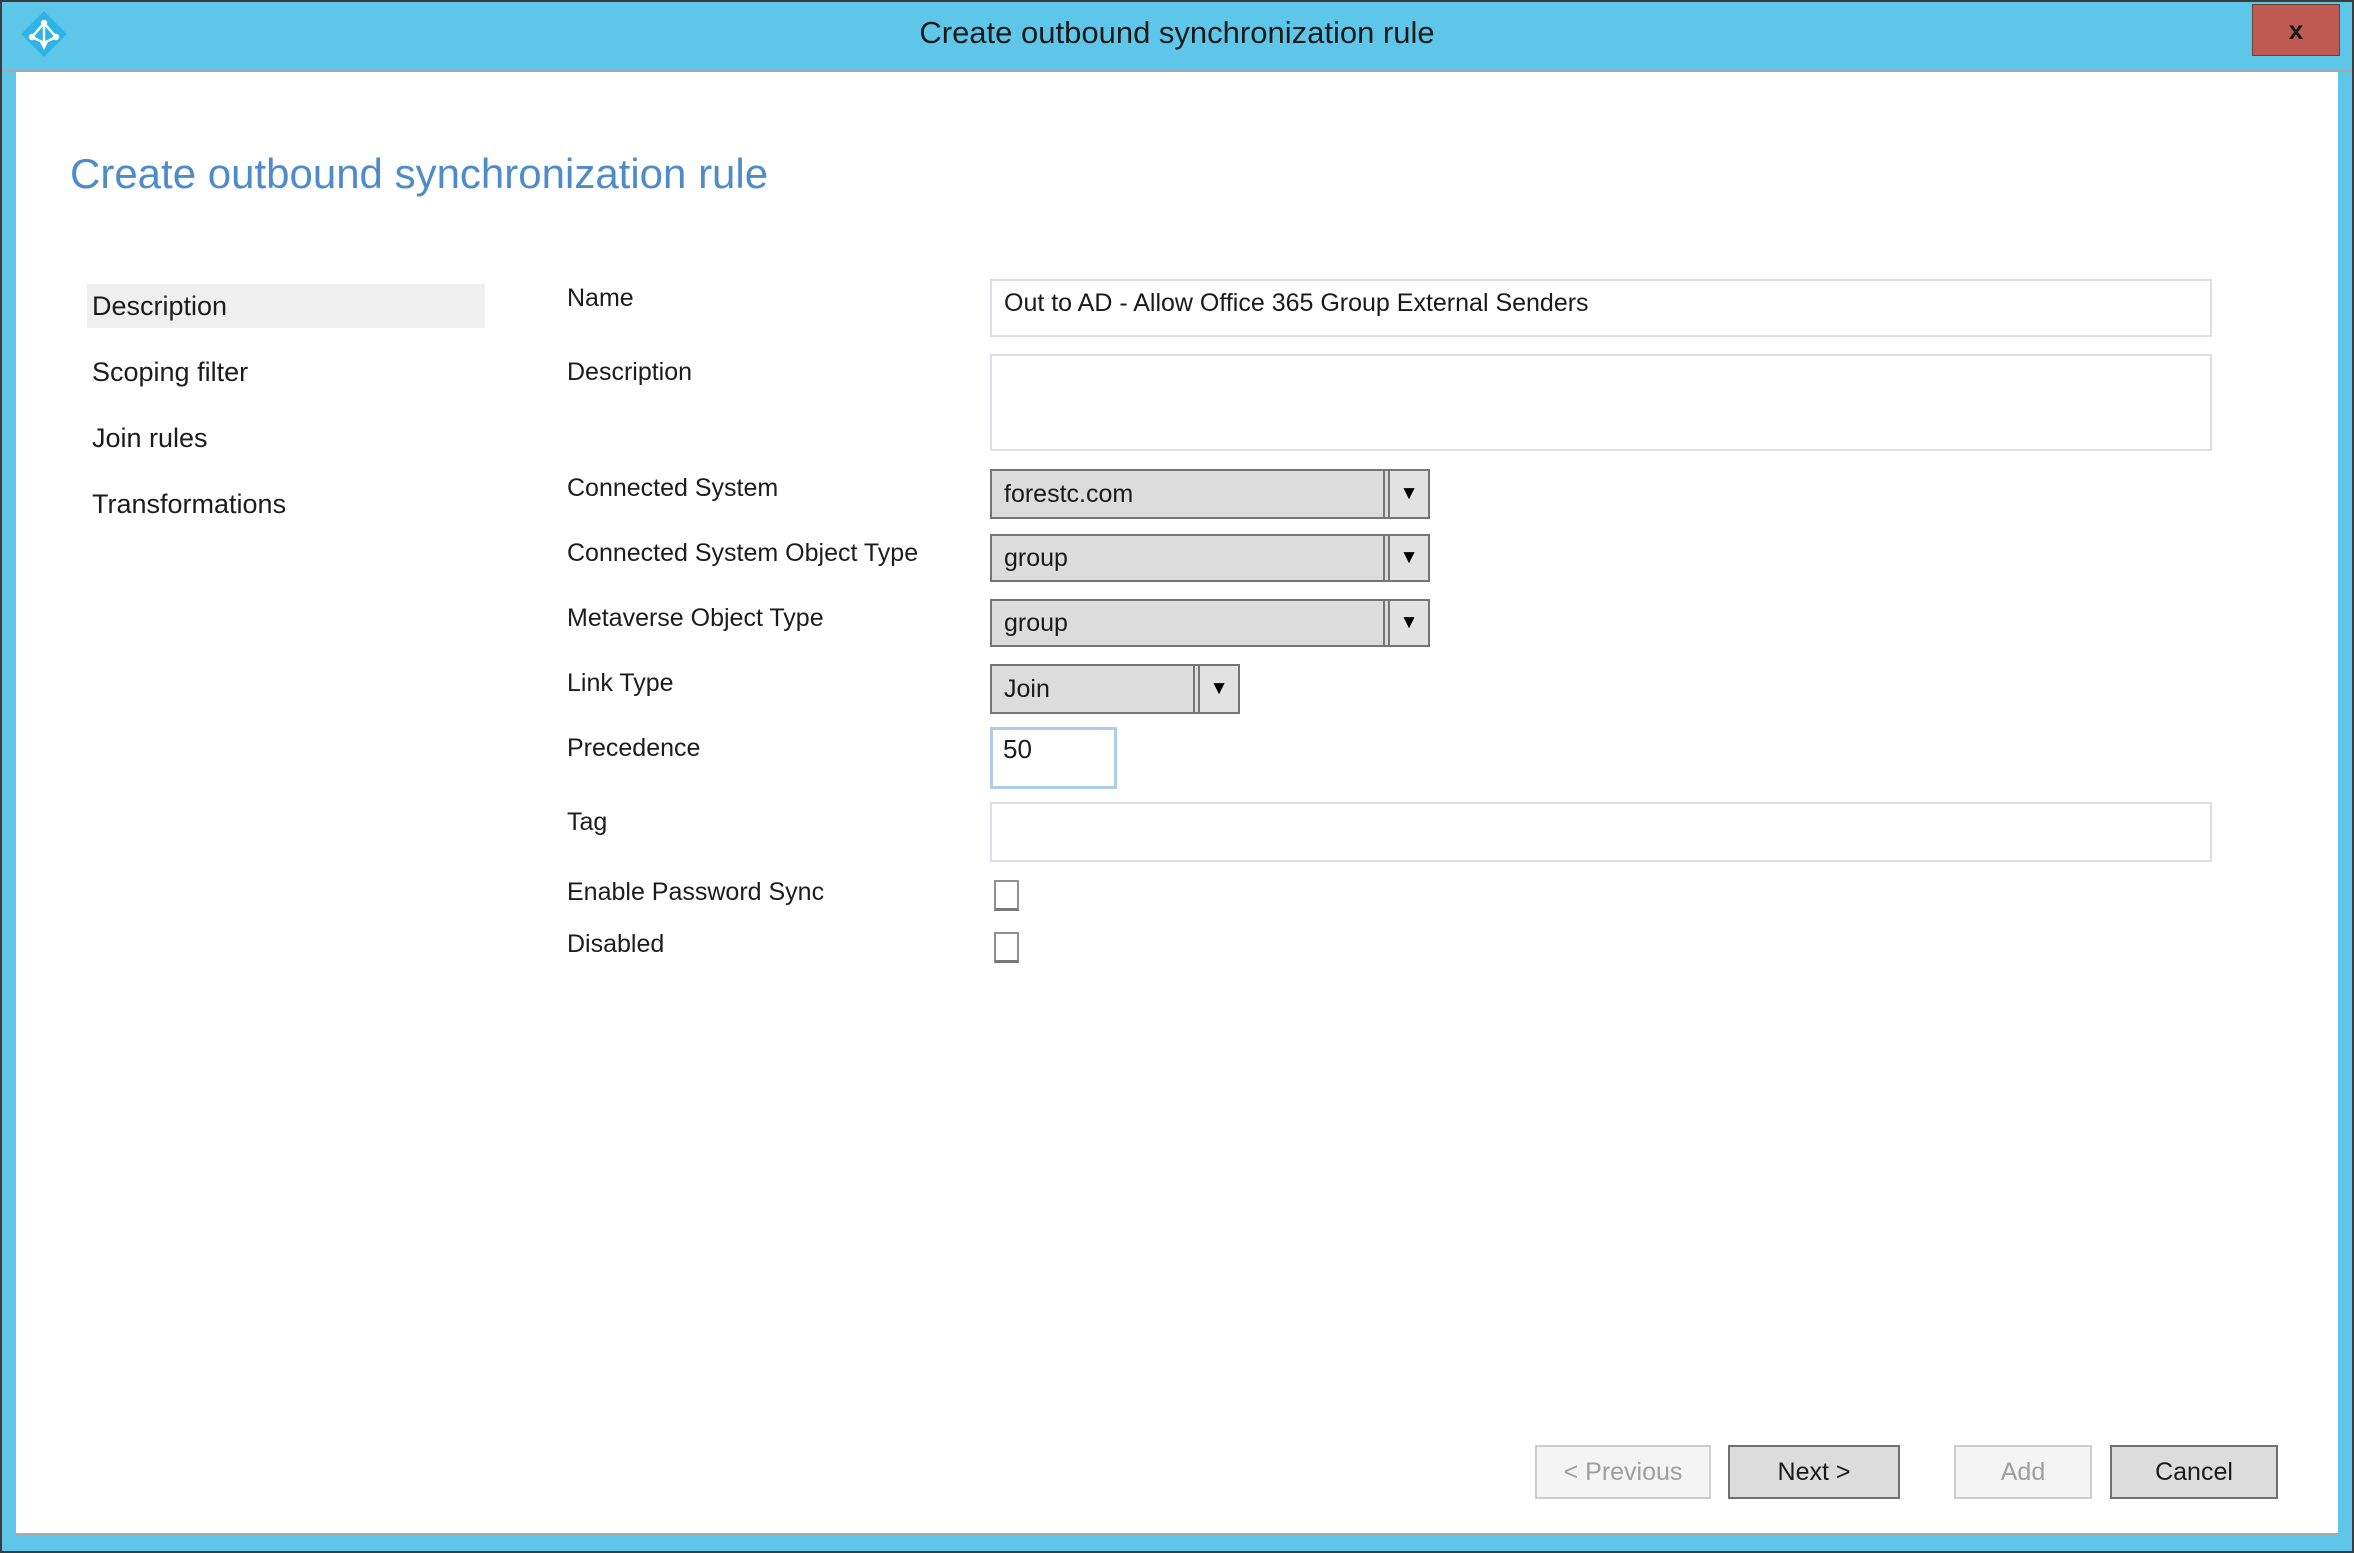 The height and width of the screenshot is (1553, 2354). Describe the element at coordinates (2023, 1472) in the screenshot. I see `add-button: Add` at that location.